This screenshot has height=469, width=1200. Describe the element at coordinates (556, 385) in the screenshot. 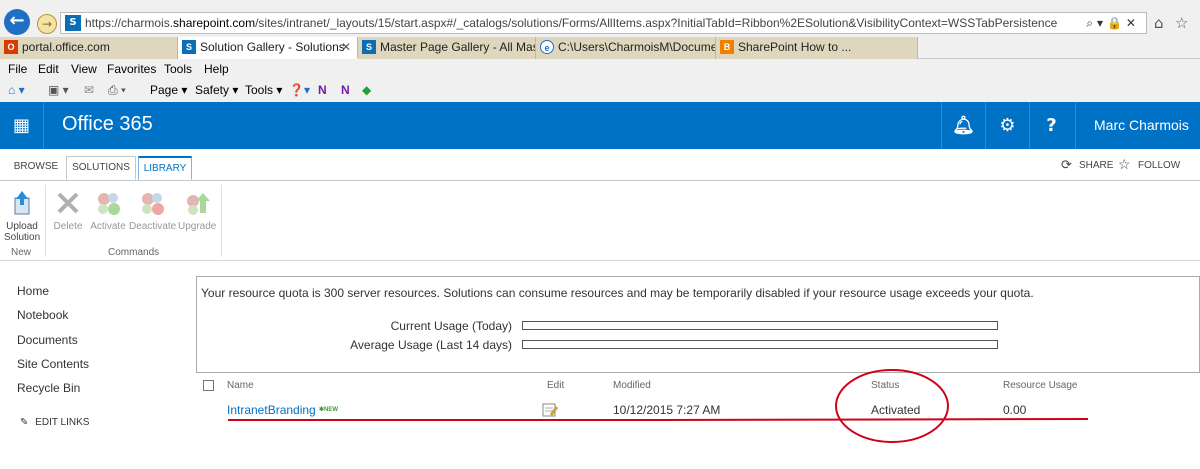

I see `column-edit: Edit` at that location.